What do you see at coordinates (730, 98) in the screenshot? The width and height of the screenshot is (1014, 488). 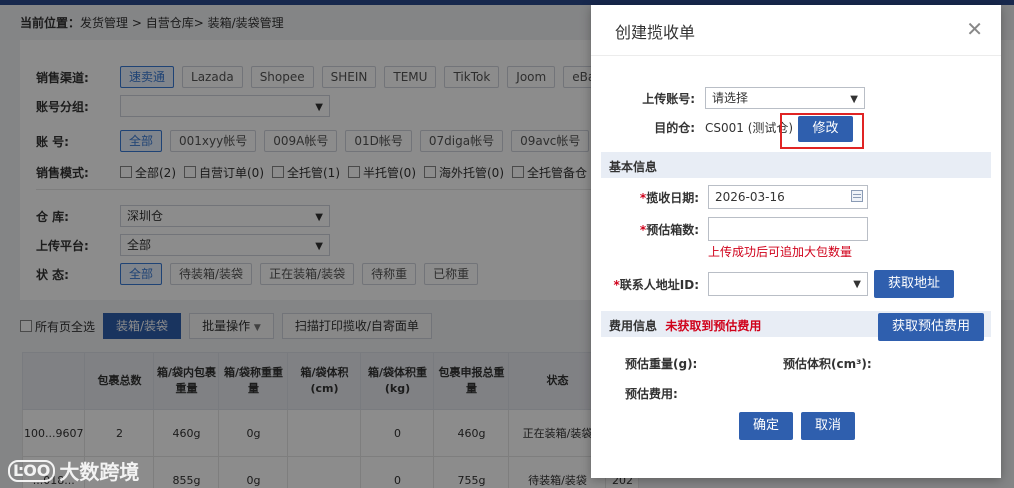 I see `select-value: 请选择` at bounding box center [730, 98].